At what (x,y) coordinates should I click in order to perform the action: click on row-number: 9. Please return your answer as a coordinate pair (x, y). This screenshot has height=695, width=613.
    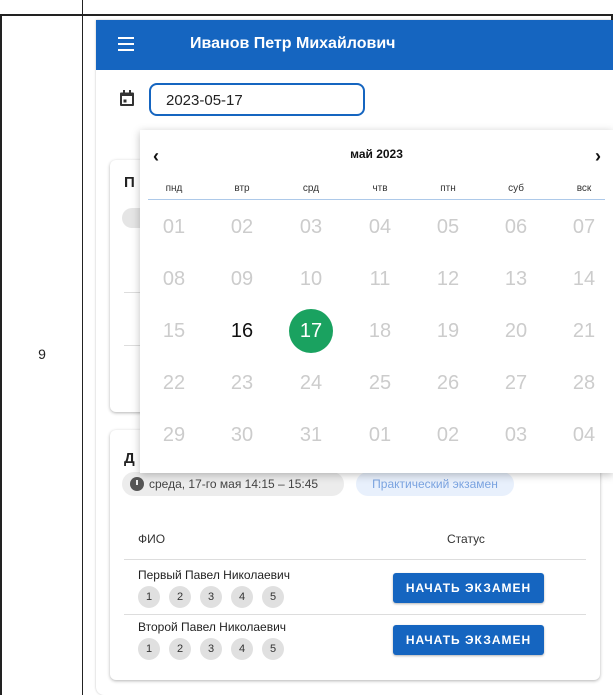
    Looking at the image, I should click on (42, 354).